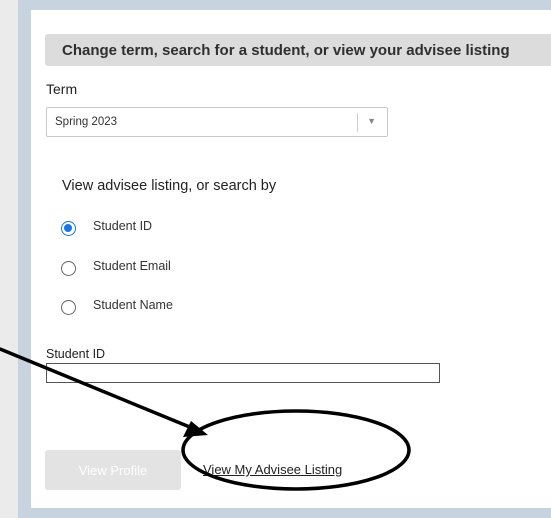 The width and height of the screenshot is (551, 518). Describe the element at coordinates (99, 389) in the screenshot. I see `annotation-arrow-line` at that location.